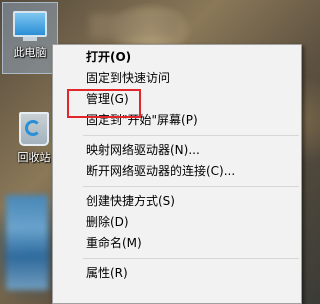 Image resolution: width=320 pixels, height=304 pixels. What do you see at coordinates (177, 120) in the screenshot?
I see `menu-item-pin-start: 固定到"开始"屏幕(P)` at bounding box center [177, 120].